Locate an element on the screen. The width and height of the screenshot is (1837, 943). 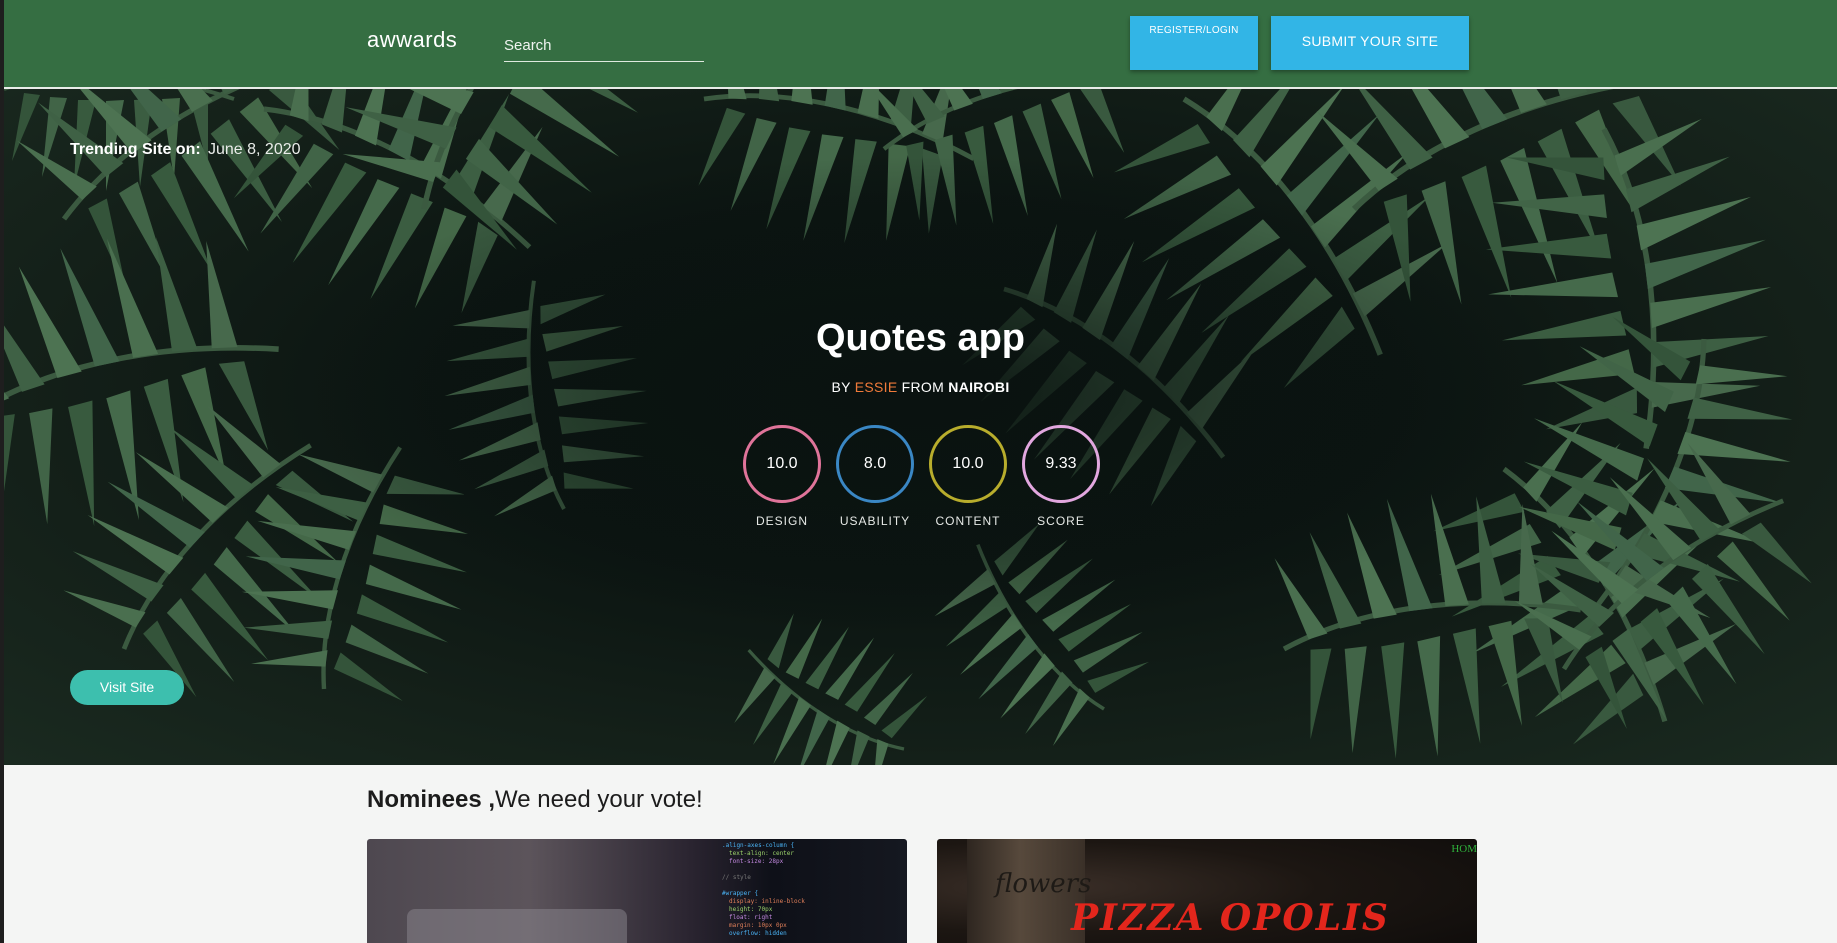
top-navbar: awwards REGISTER/LOGIN SUBMIT YOUR SITE is located at coordinates (920, 44).